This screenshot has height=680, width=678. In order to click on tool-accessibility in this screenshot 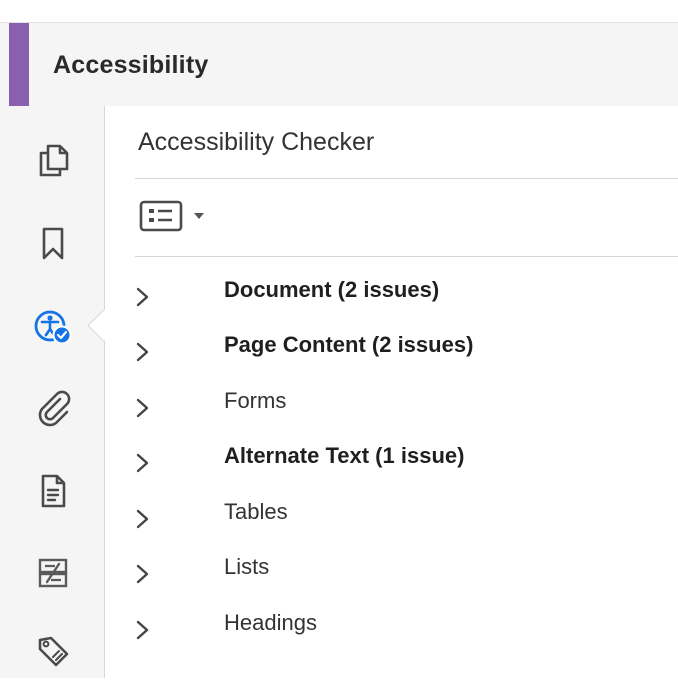, I will do `click(53, 327)`.